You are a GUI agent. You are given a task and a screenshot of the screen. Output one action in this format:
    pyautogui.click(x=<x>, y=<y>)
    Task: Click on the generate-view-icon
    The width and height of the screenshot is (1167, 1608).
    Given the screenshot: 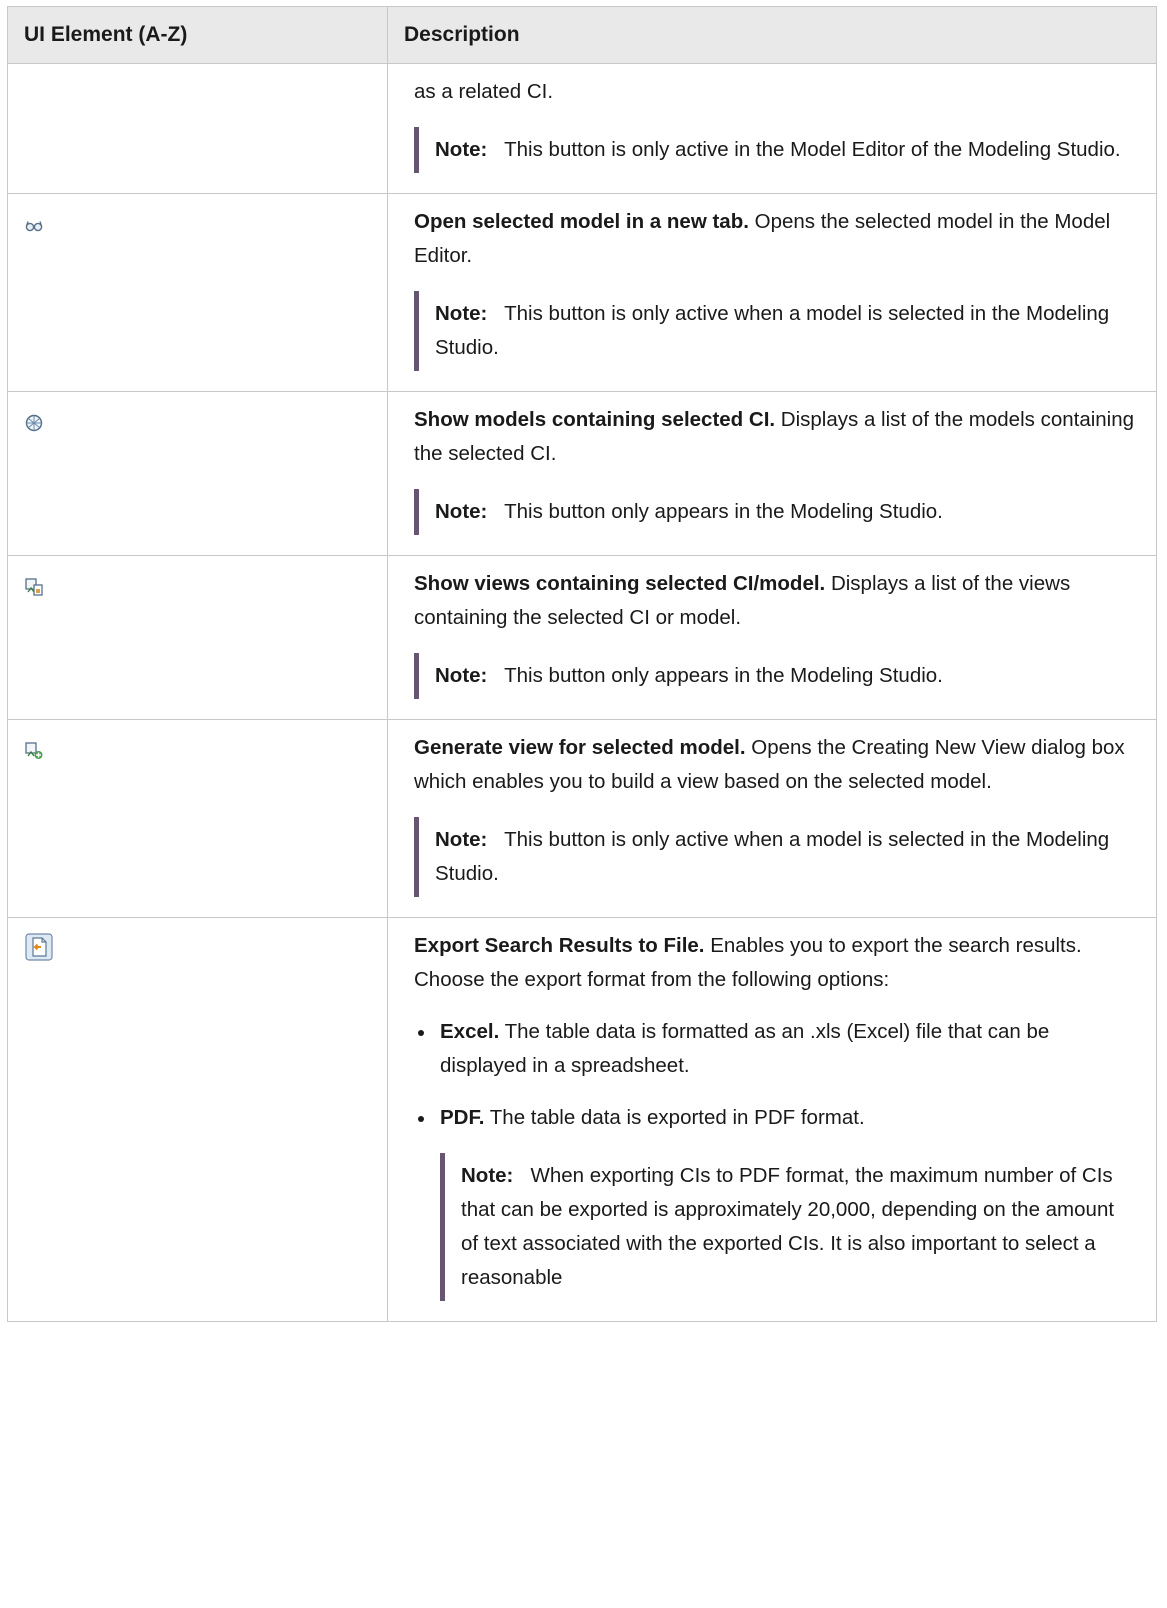 What is the action you would take?
    pyautogui.click(x=34, y=748)
    